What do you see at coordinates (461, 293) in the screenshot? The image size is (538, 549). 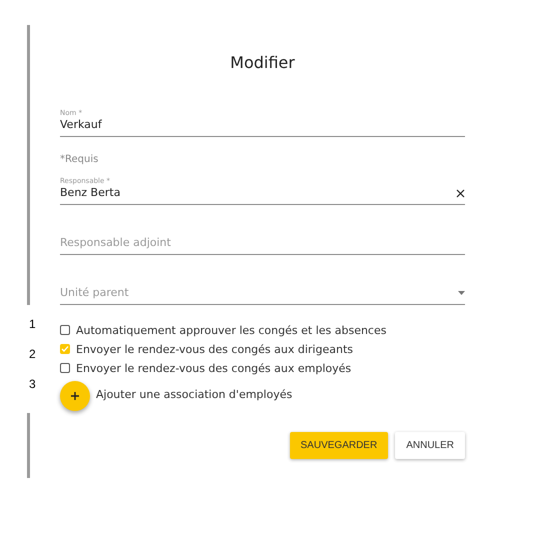 I see `dropdown-icon` at bounding box center [461, 293].